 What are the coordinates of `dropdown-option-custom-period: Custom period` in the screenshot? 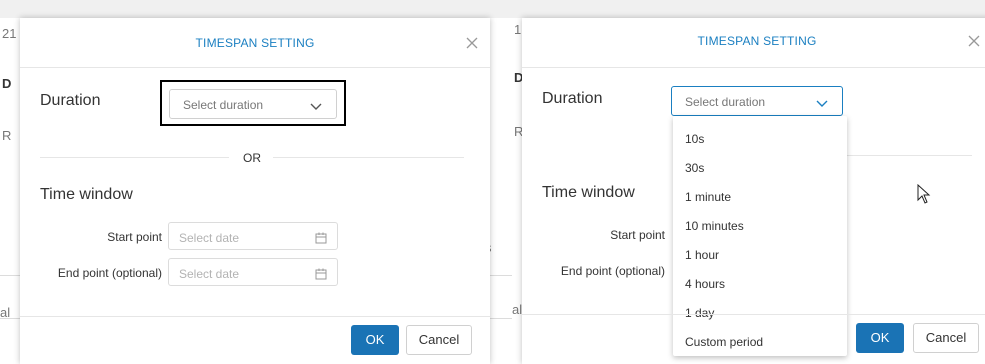 It's located at (724, 342).